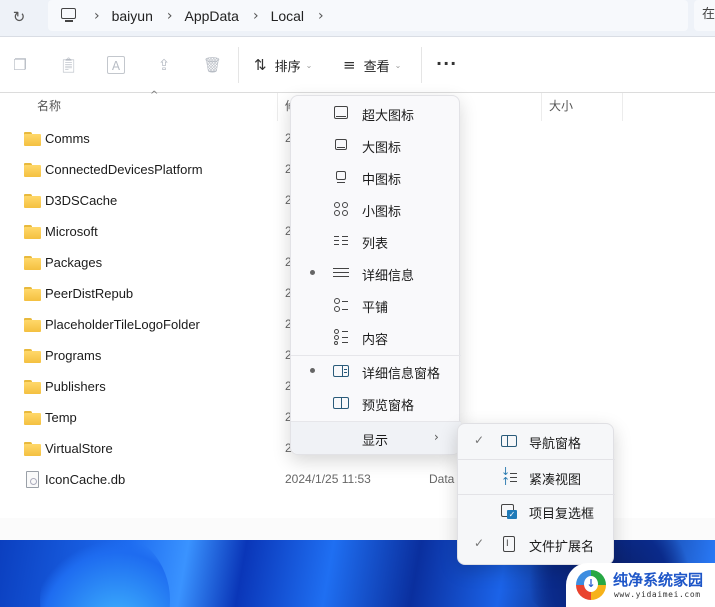 The image size is (715, 607). I want to click on menu-item-small-icons: 小图标, so click(376, 209).